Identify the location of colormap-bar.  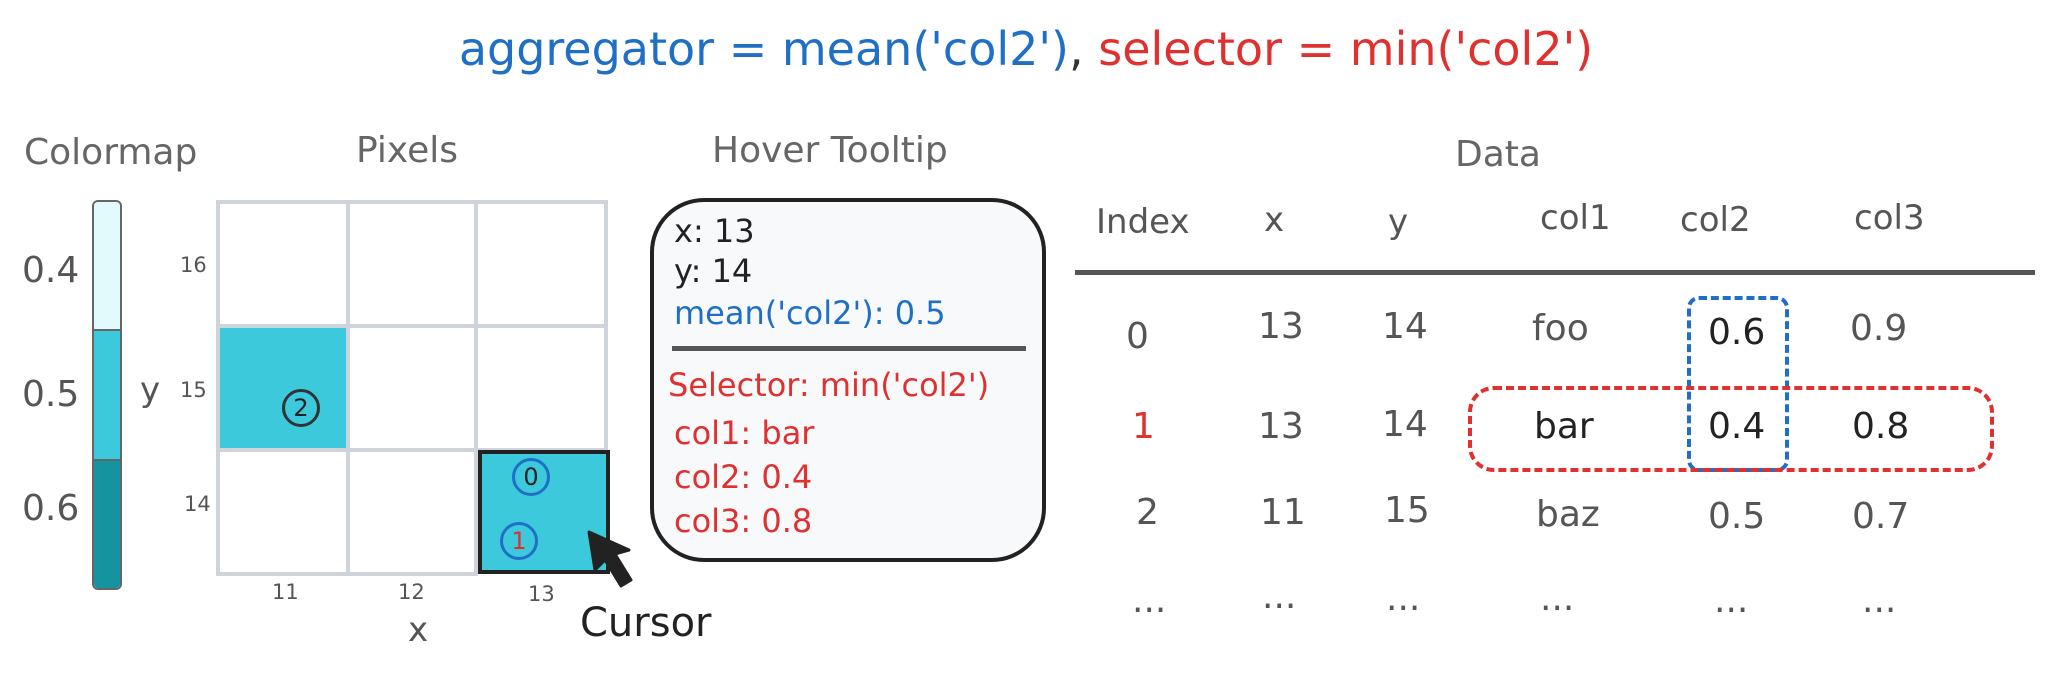
(107, 395).